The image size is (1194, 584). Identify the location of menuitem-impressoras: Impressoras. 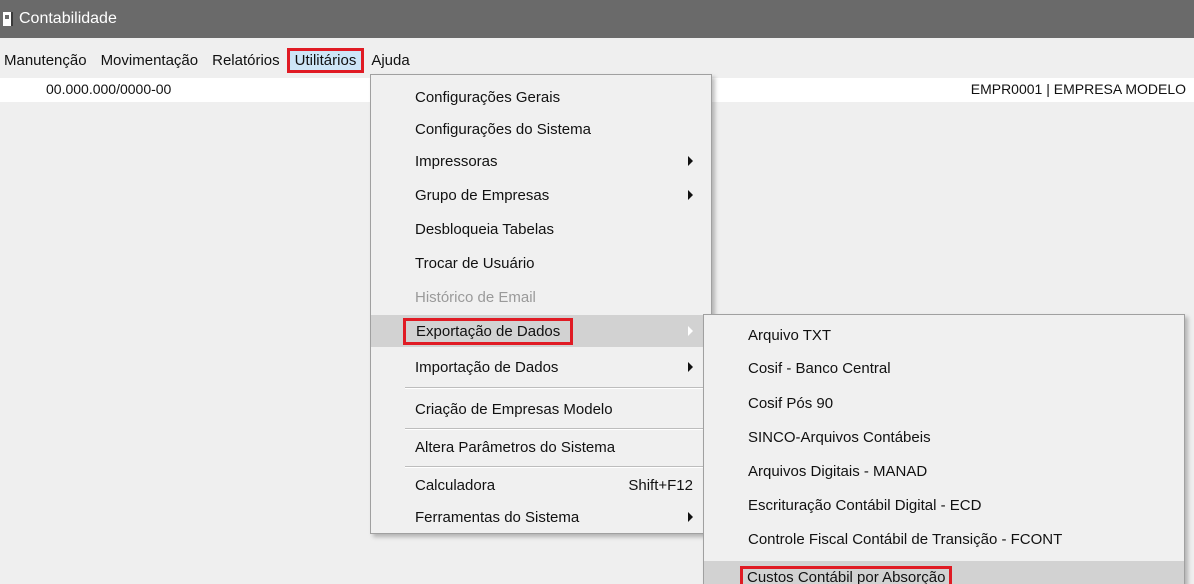
(541, 161).